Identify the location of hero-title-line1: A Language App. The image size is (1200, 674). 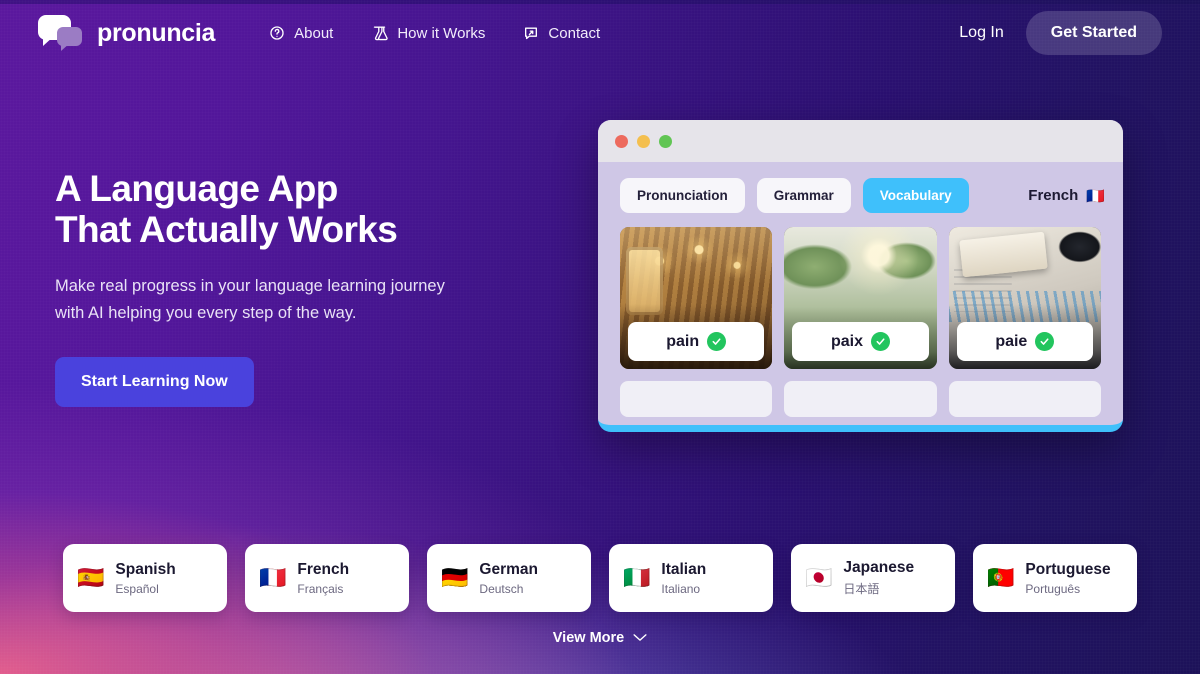
(196, 188).